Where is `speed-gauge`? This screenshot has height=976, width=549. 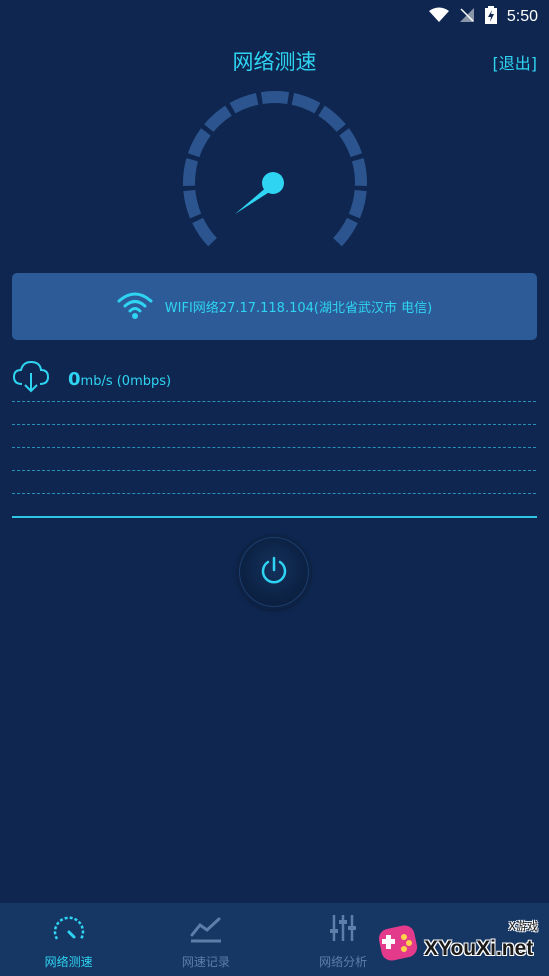 speed-gauge is located at coordinates (275, 169).